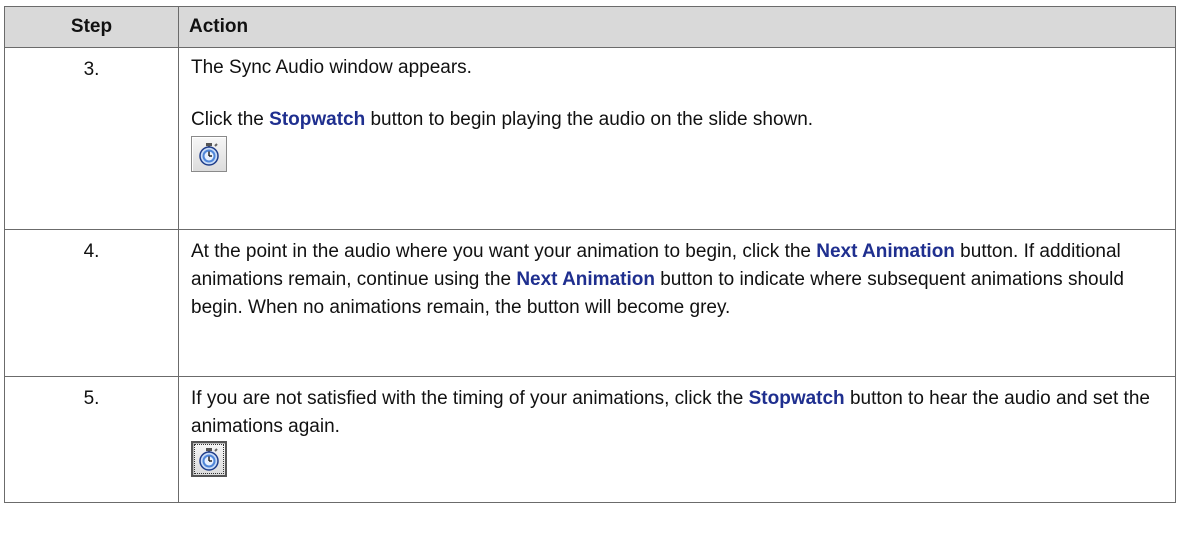  I want to click on action-line: The Sync Audio window appears., so click(331, 67).